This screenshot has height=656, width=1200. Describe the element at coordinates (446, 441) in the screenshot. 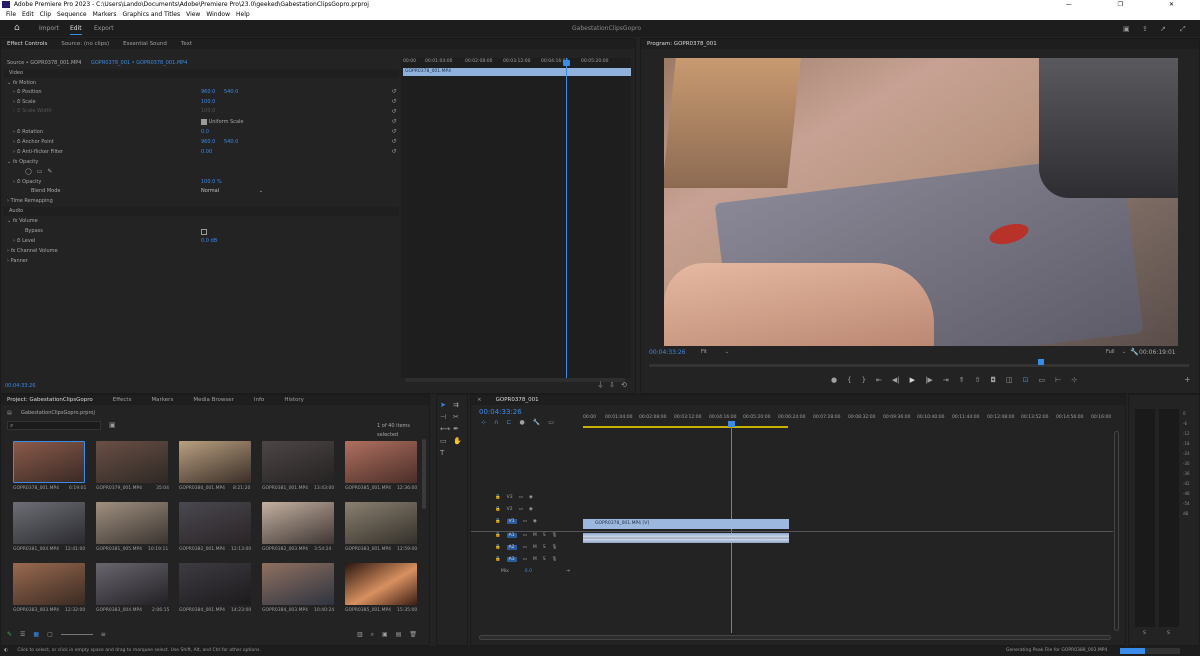

I see `rectangle-icon: ▭` at that location.